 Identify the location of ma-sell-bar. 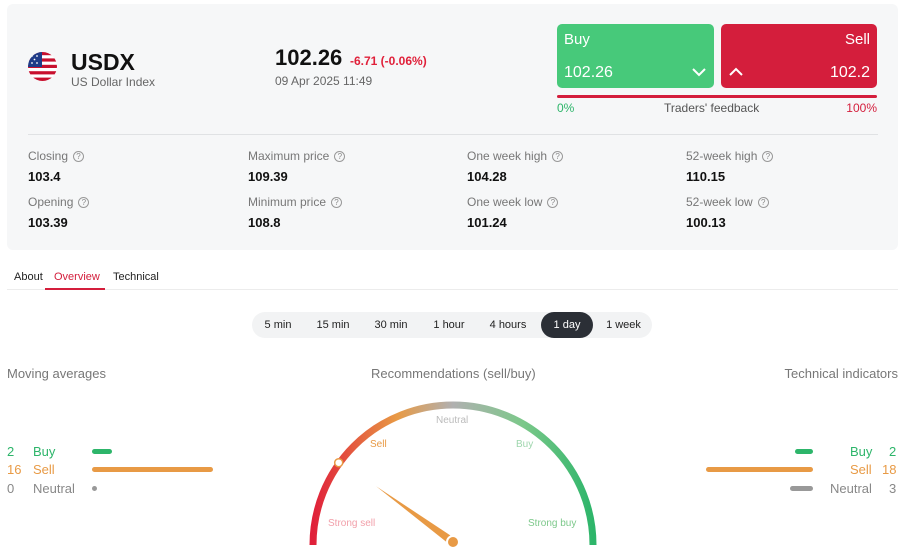
(152, 469).